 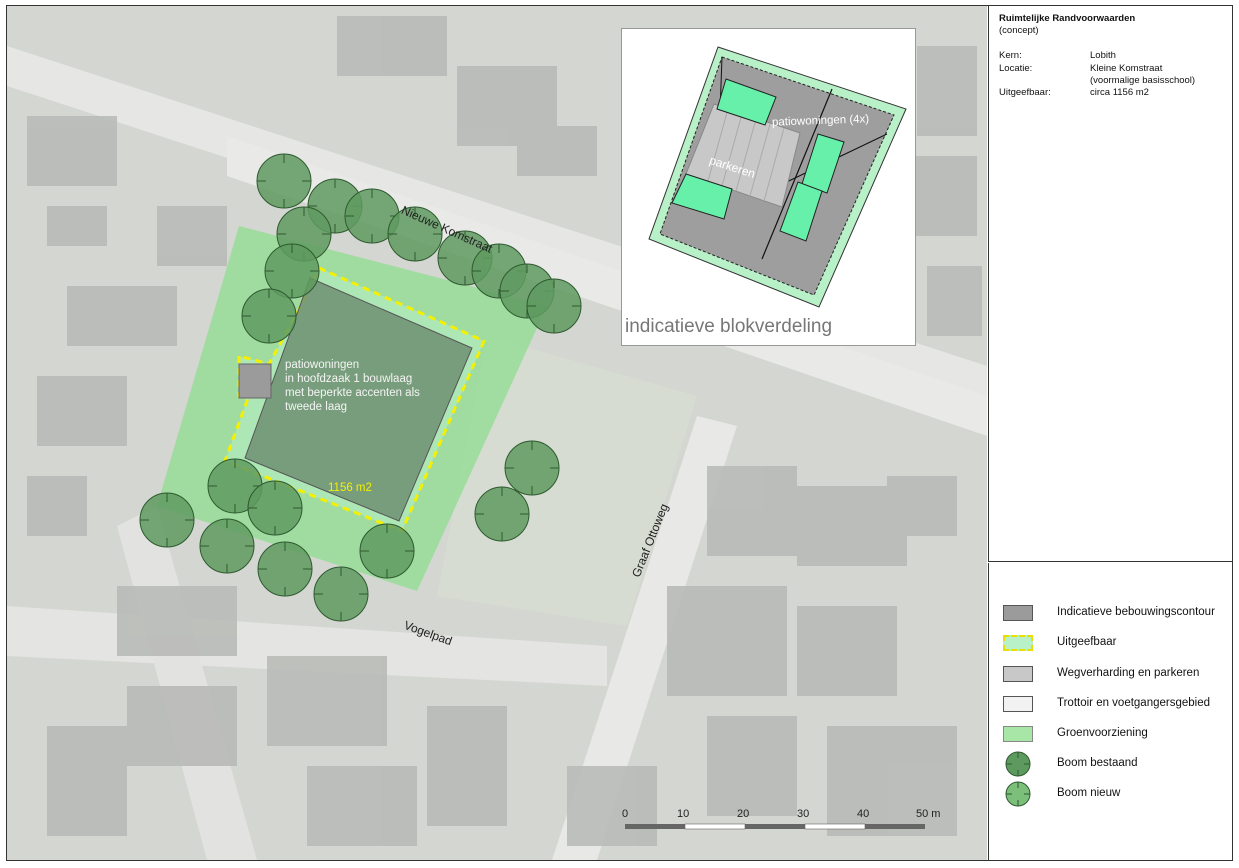 I want to click on info-title: Ruimtelijke Randvoorwaarden, so click(x=1067, y=18).